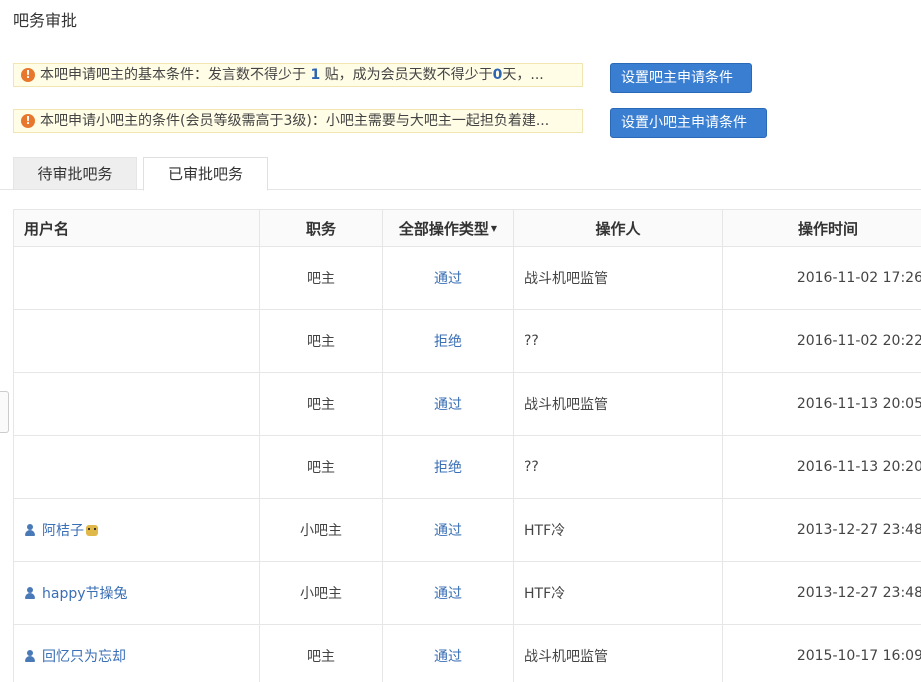 Image resolution: width=921 pixels, height=682 pixels. What do you see at coordinates (315, 75) in the screenshot?
I see `notice-min-posts: 1` at bounding box center [315, 75].